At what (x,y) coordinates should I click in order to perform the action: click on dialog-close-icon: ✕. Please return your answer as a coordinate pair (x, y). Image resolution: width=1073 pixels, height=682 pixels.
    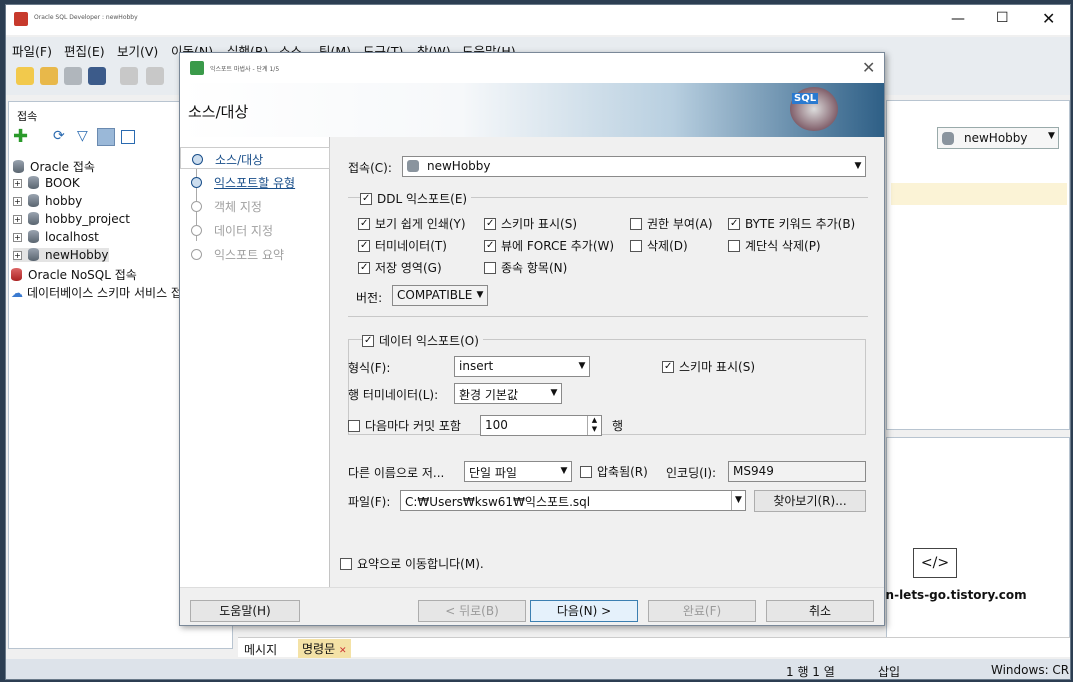
    Looking at the image, I should click on (868, 67).